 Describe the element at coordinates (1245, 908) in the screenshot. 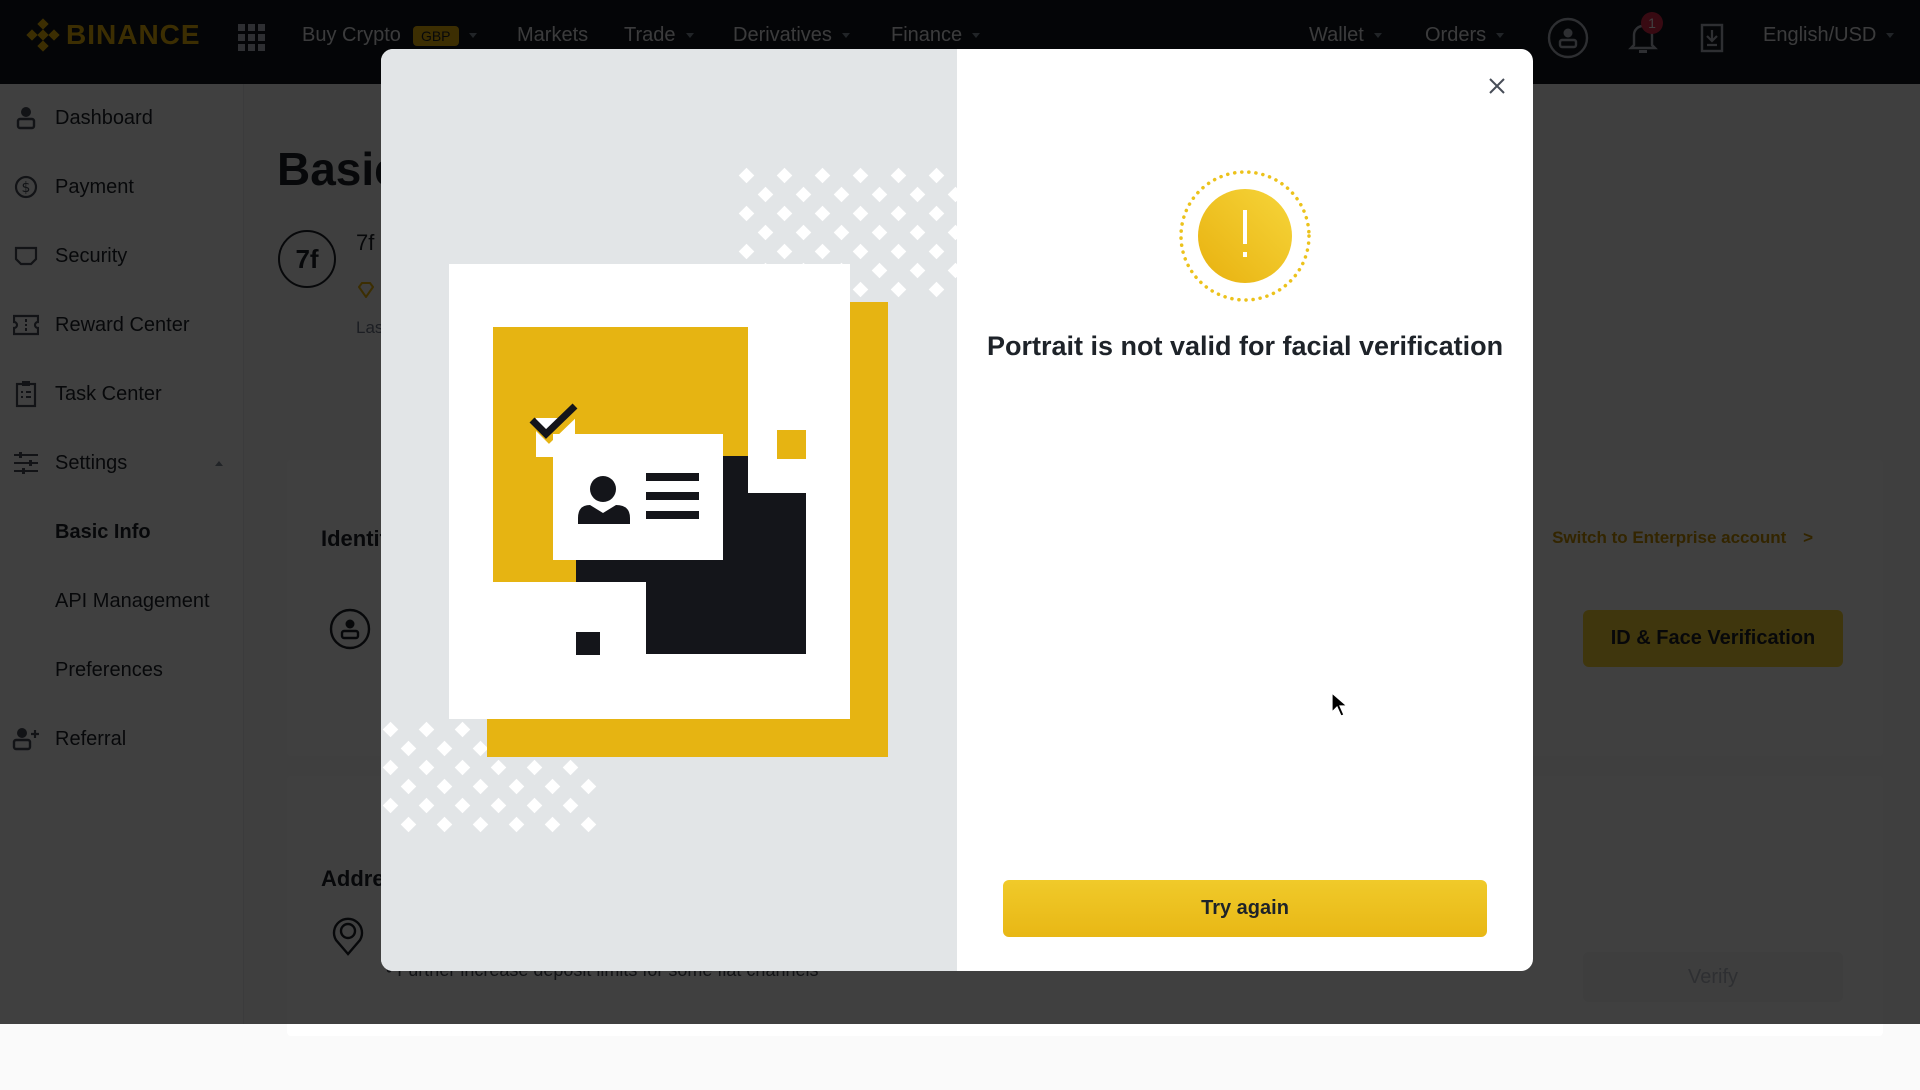

I see `try-again-button: Try again` at that location.